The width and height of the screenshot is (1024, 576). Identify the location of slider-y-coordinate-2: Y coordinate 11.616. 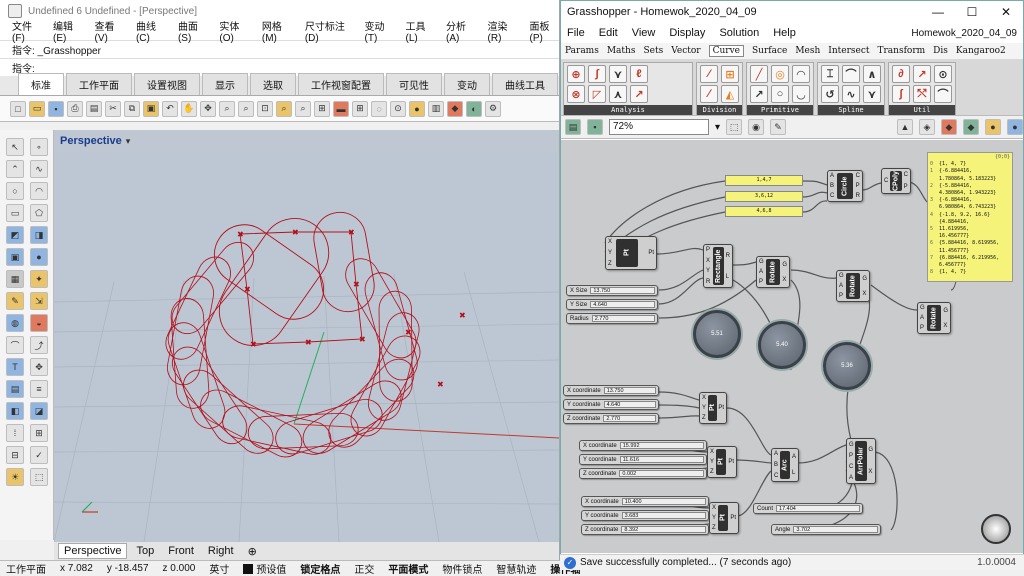
(643, 459).